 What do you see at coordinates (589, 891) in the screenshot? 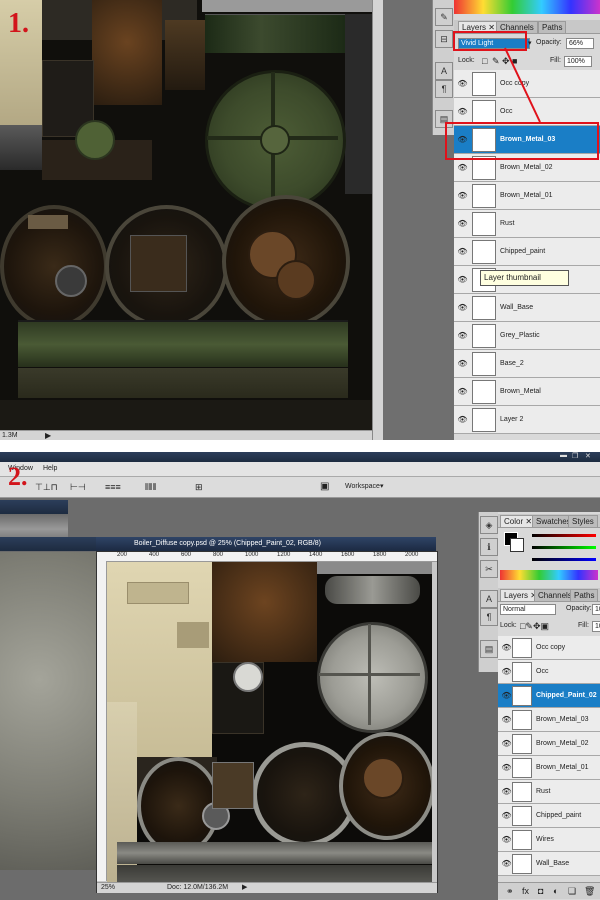
I see `trash-icon: 🗑` at bounding box center [589, 891].